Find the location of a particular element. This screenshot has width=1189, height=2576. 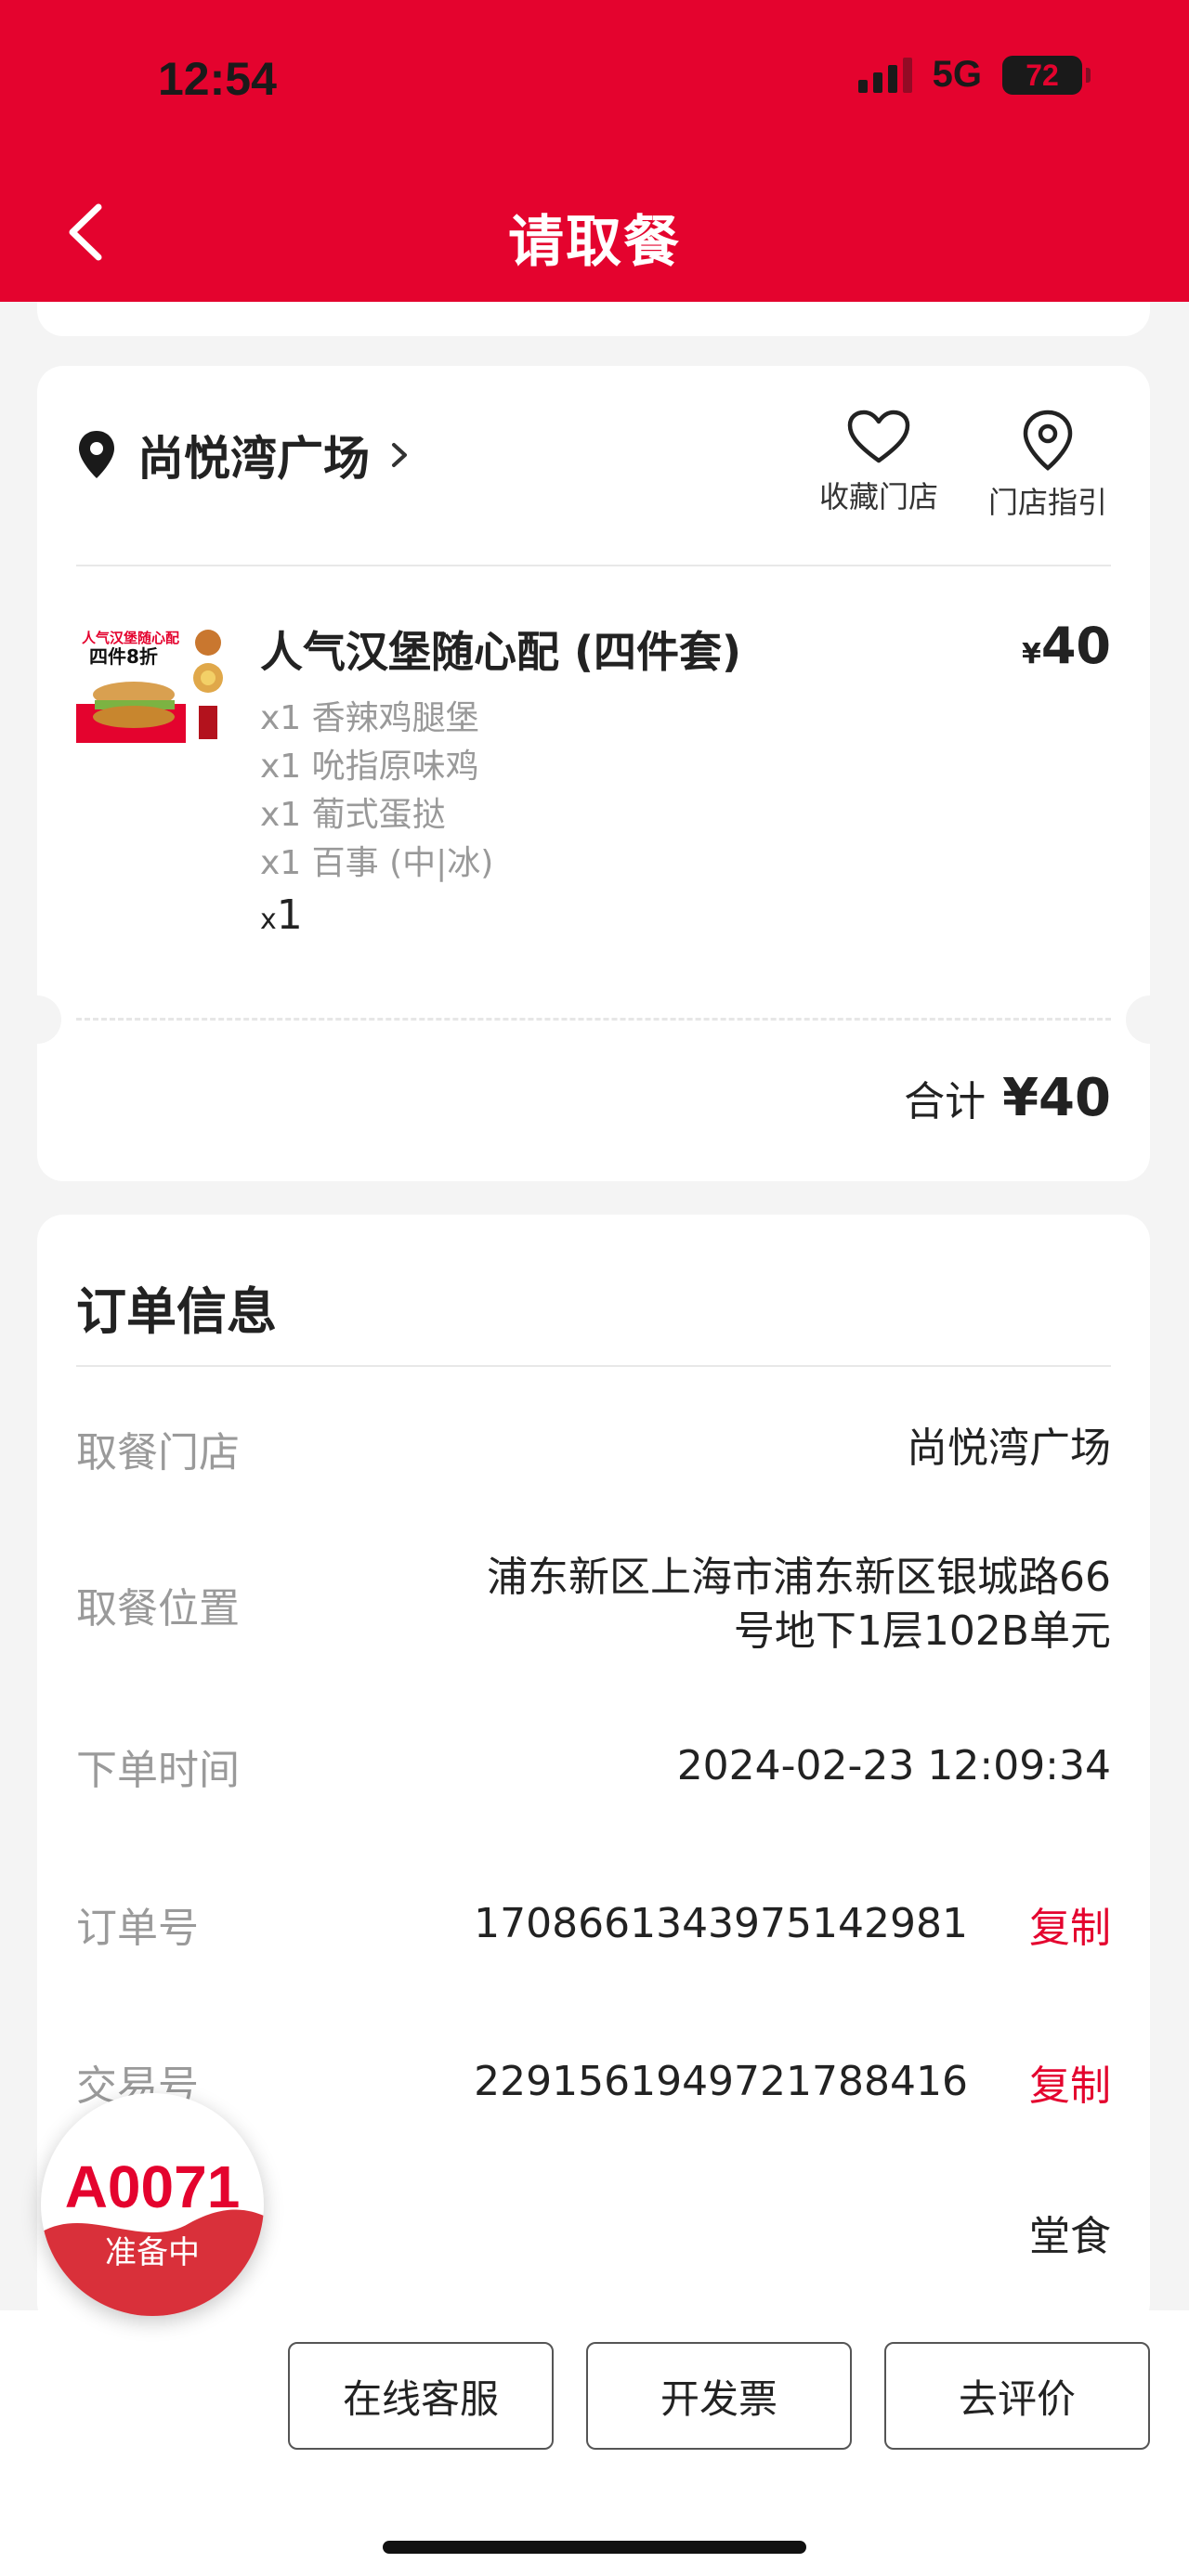

info-value-line: 浦东新区上海市浦东新区银城路66 is located at coordinates (799, 1578).